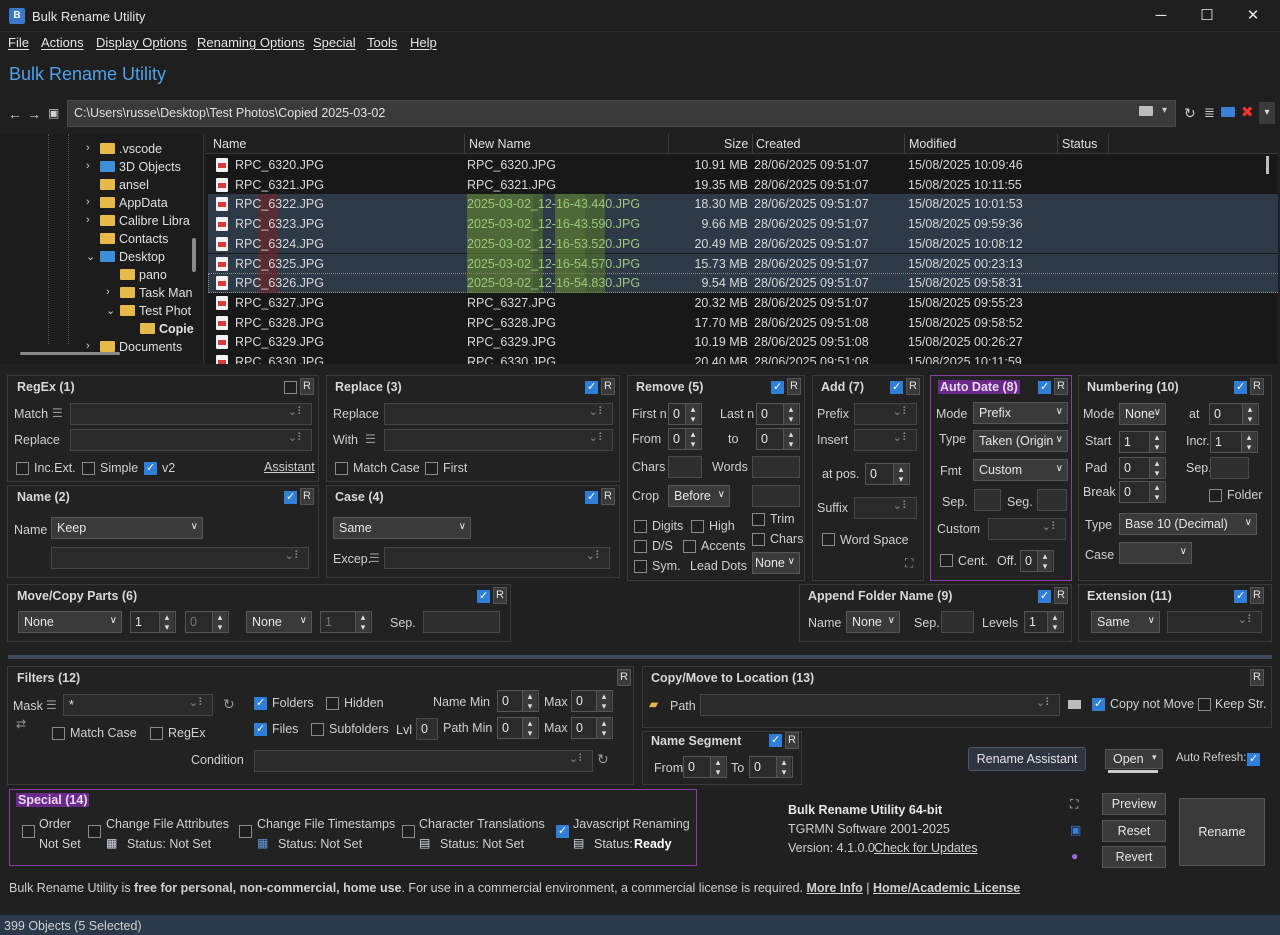  What do you see at coordinates (1215, 495) in the screenshot?
I see `numbering-folder-checkbox` at bounding box center [1215, 495].